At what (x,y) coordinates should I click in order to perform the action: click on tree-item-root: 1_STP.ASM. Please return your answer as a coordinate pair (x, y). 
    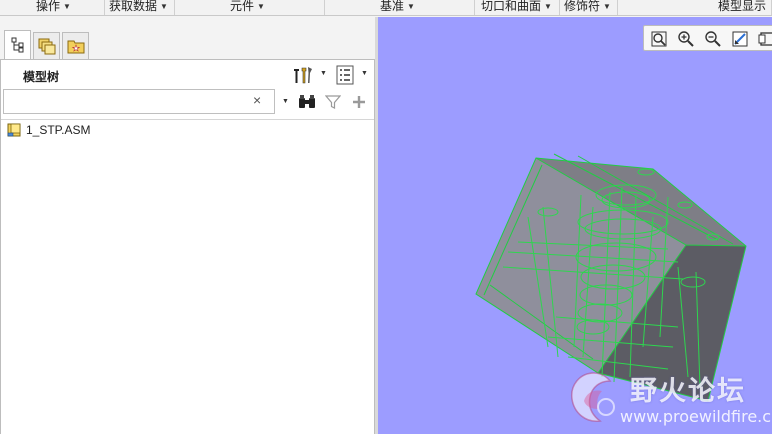
    Looking at the image, I should click on (48, 130).